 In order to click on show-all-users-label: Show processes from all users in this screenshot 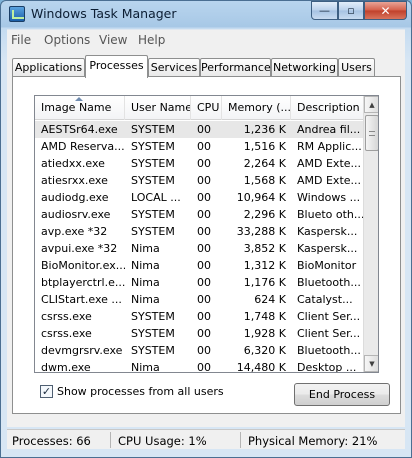, I will do `click(140, 391)`.